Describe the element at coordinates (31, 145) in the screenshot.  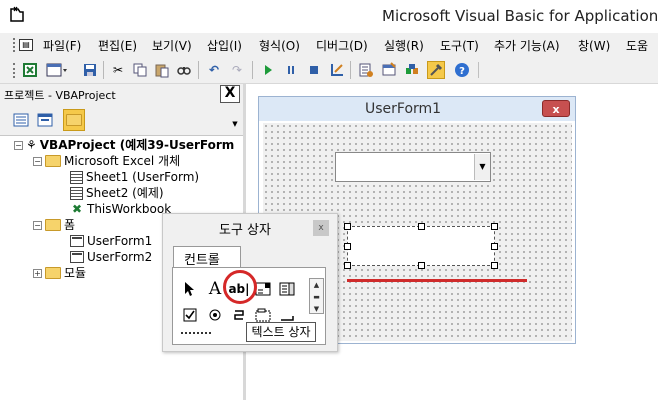
I see `vbaproject-icon: ⚘` at that location.